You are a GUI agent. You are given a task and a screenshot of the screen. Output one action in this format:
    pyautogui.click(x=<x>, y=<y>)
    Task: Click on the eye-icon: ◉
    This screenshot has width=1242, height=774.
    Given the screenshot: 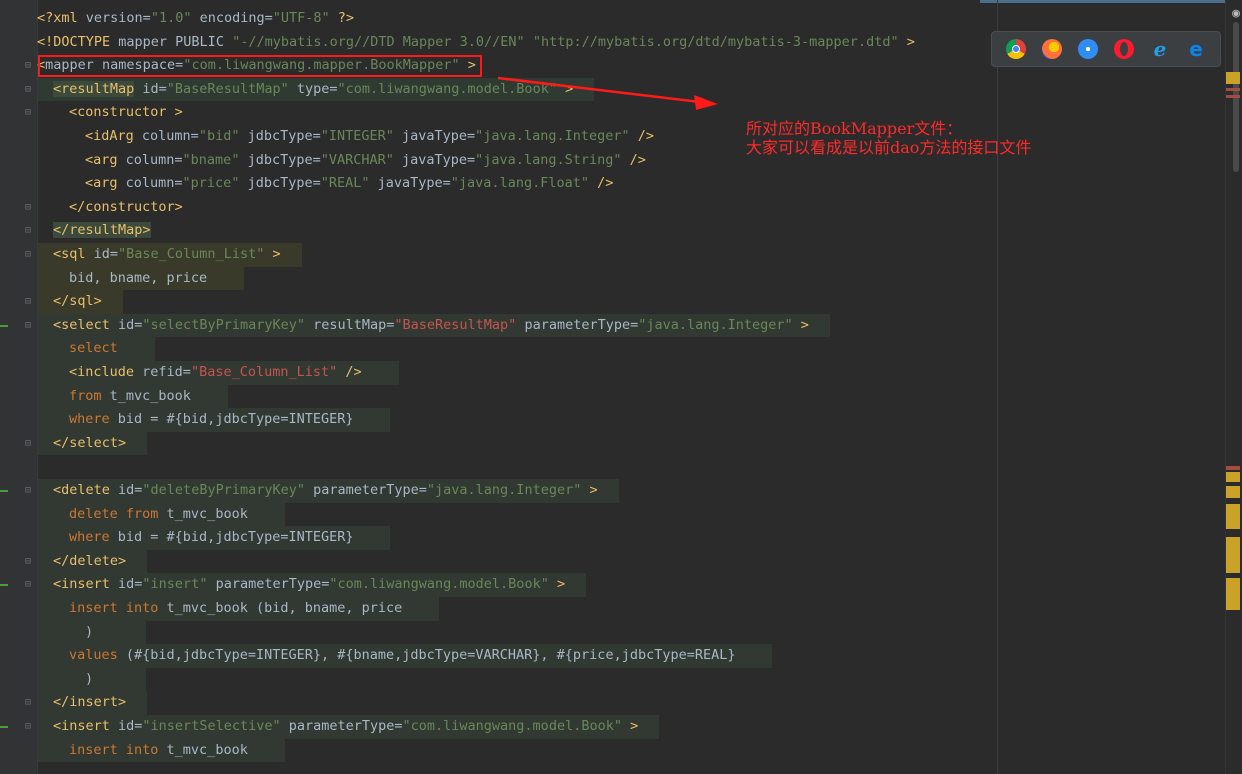 What is the action you would take?
    pyautogui.click(x=1236, y=13)
    